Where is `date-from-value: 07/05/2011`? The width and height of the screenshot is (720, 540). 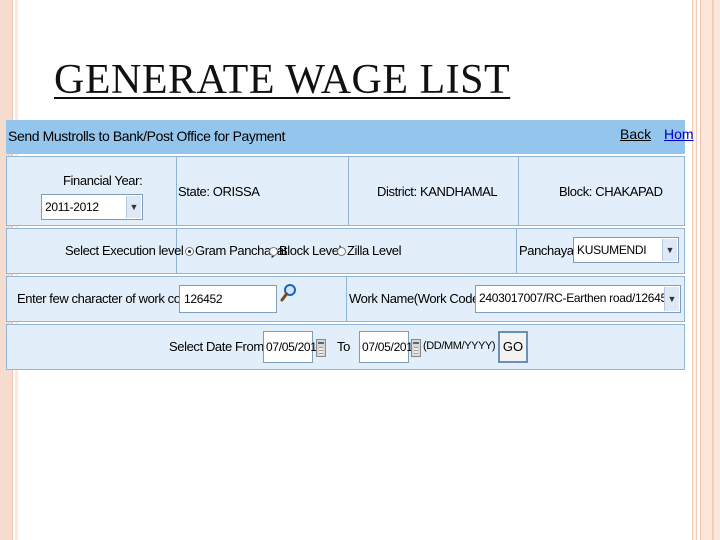 date-from-value: 07/05/2011 is located at coordinates (294, 347).